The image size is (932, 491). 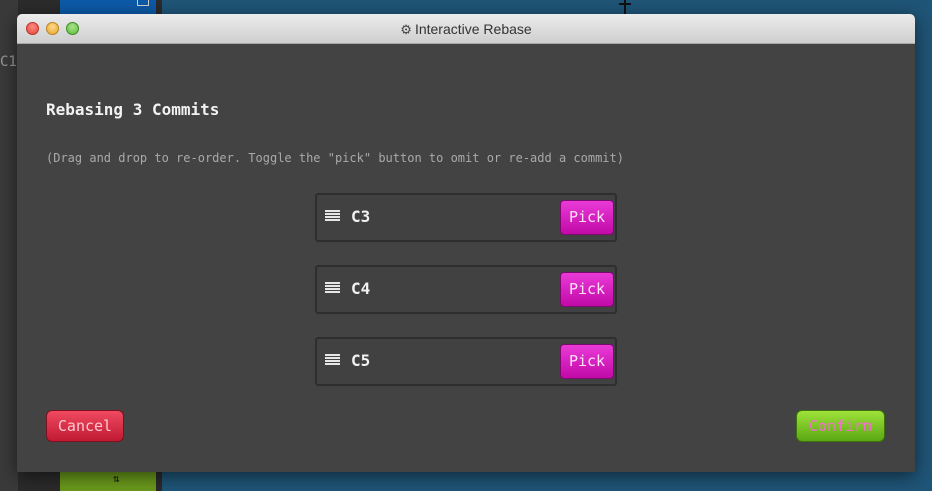 I want to click on pick-button-c3: Pick, so click(x=587, y=217).